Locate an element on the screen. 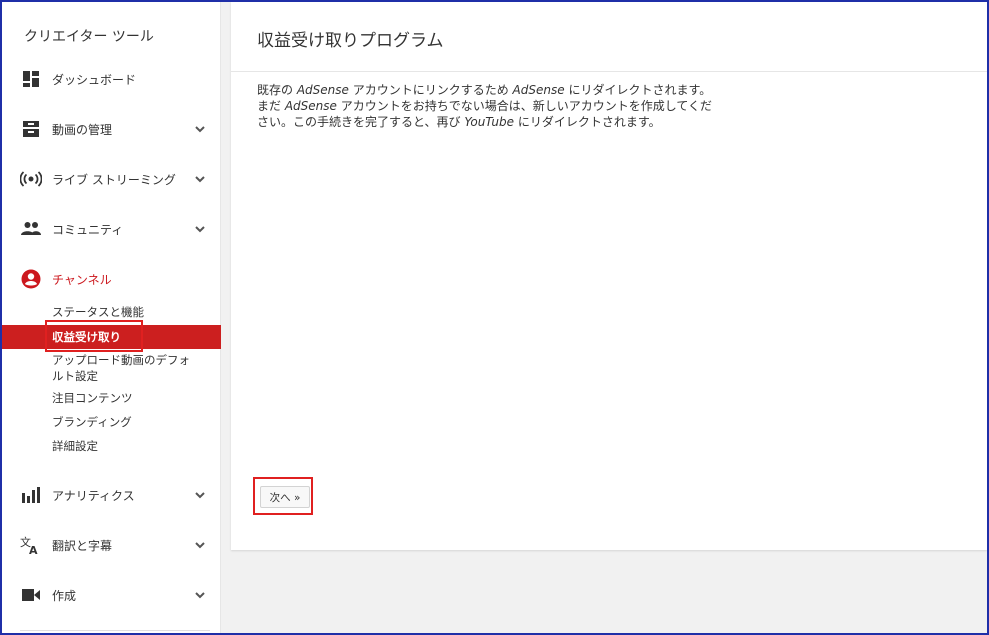 Image resolution: width=989 pixels, height=635 pixels. sidebar-item-translations: 文A 翻訳と字幕 is located at coordinates (111, 545).